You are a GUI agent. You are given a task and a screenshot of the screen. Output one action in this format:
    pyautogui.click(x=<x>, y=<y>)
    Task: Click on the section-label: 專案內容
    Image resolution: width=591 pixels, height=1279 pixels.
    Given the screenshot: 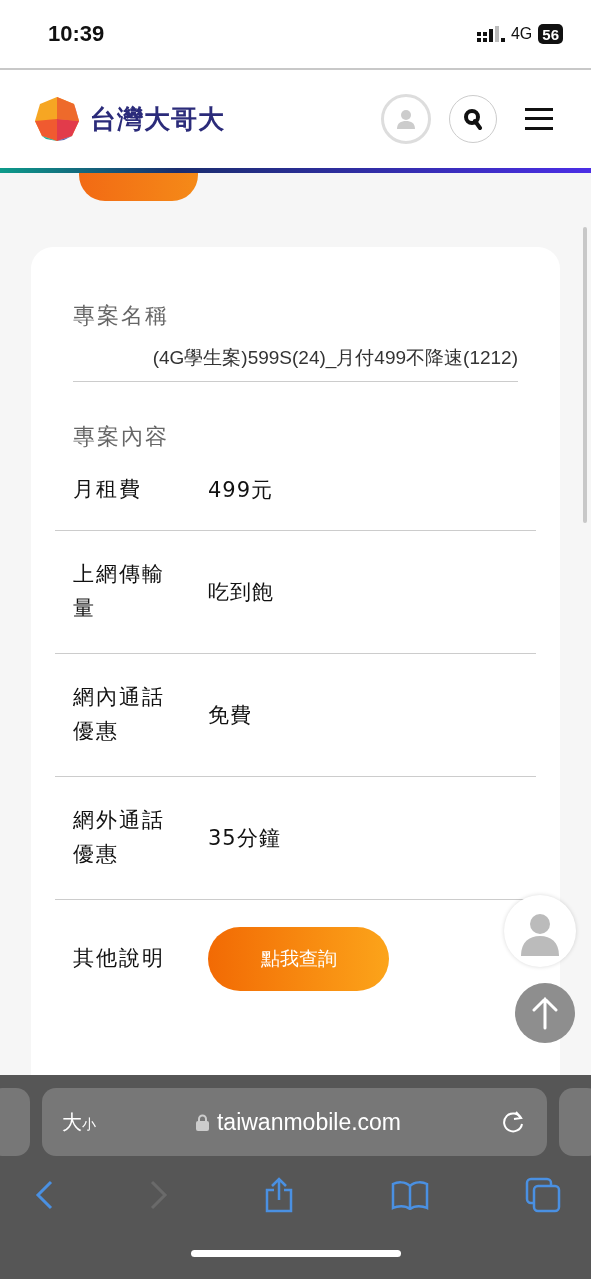 What is the action you would take?
    pyautogui.click(x=121, y=437)
    